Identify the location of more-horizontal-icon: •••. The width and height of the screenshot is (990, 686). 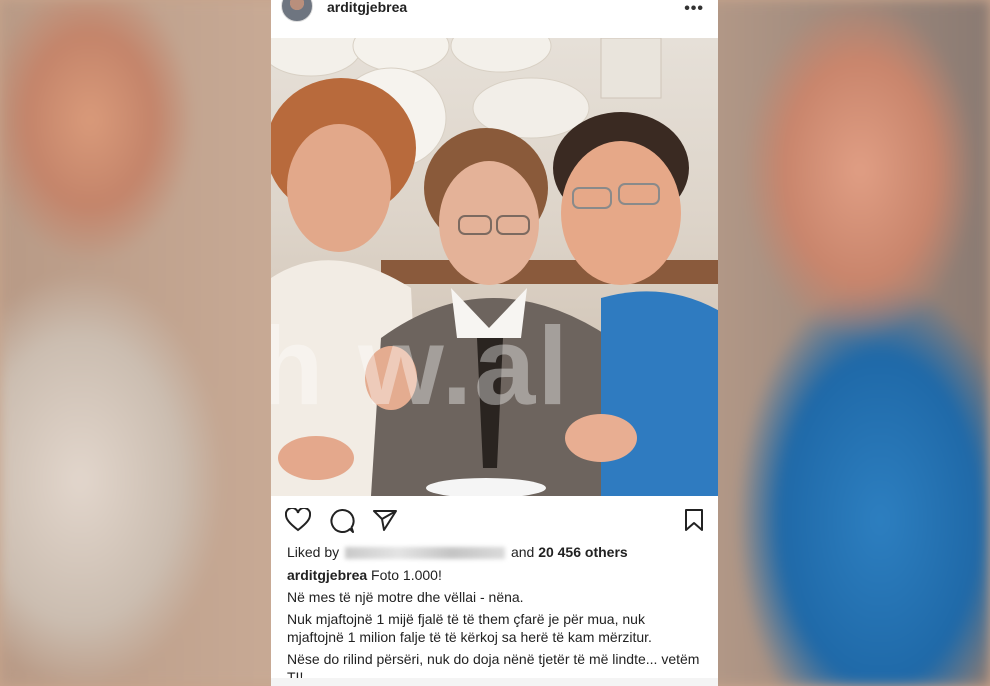
(694, 9).